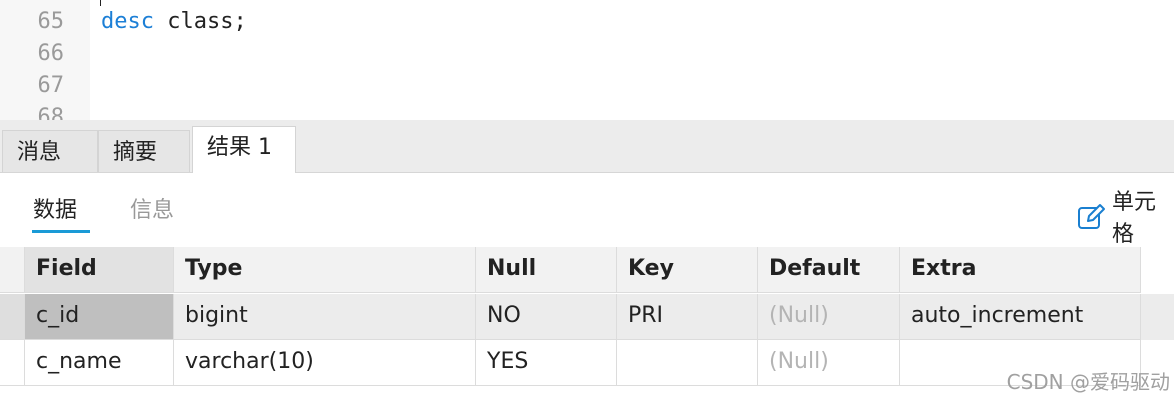 Image resolution: width=1174 pixels, height=403 pixels. Describe the element at coordinates (325, 363) in the screenshot. I see `table-cell-type: varchar(10)` at that location.